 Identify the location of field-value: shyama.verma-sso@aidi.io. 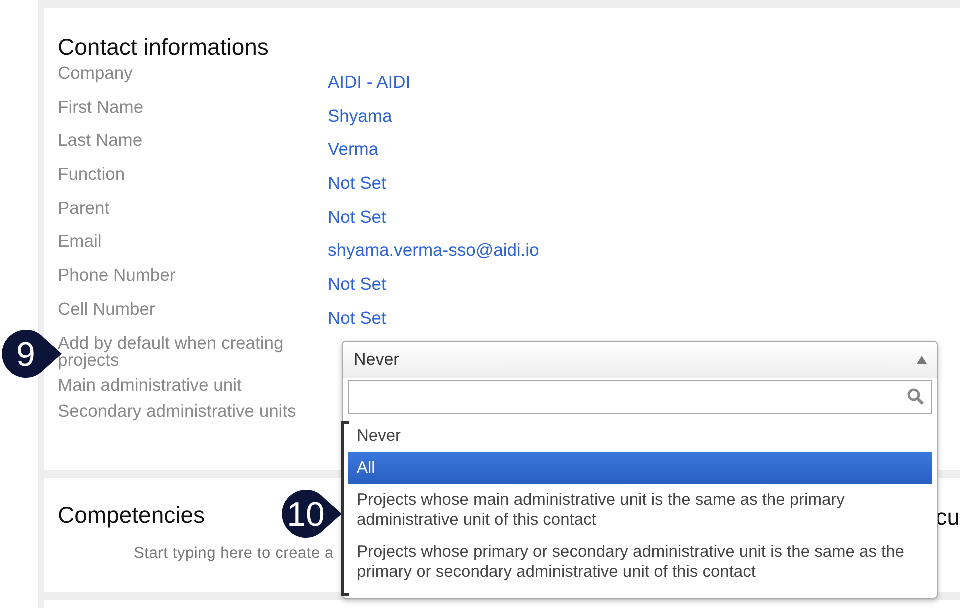
(434, 250).